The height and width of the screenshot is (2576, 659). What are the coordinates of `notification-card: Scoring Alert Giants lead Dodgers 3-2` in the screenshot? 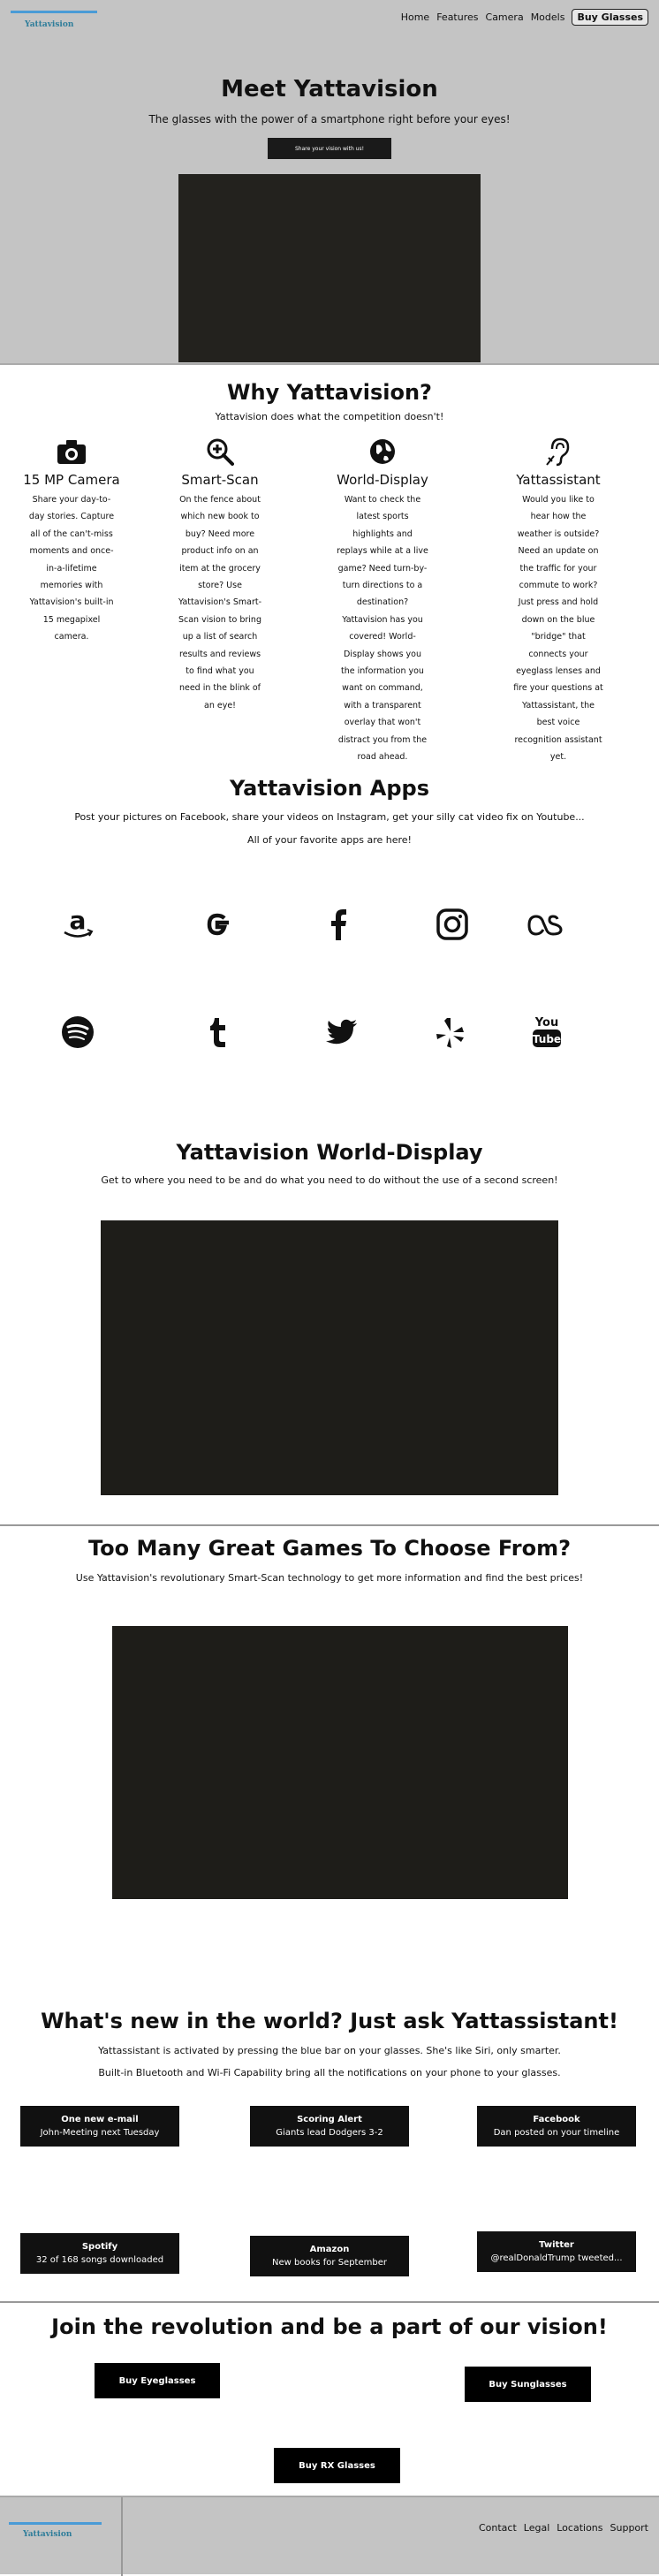 It's located at (329, 2126).